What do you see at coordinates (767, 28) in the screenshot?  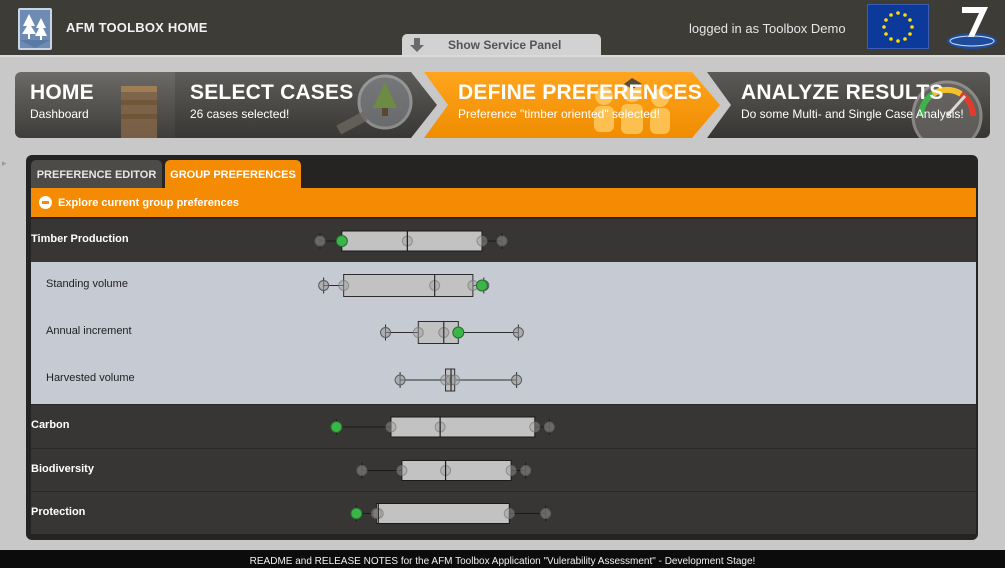 I see `login-status: logged in as Toolbox Demo` at bounding box center [767, 28].